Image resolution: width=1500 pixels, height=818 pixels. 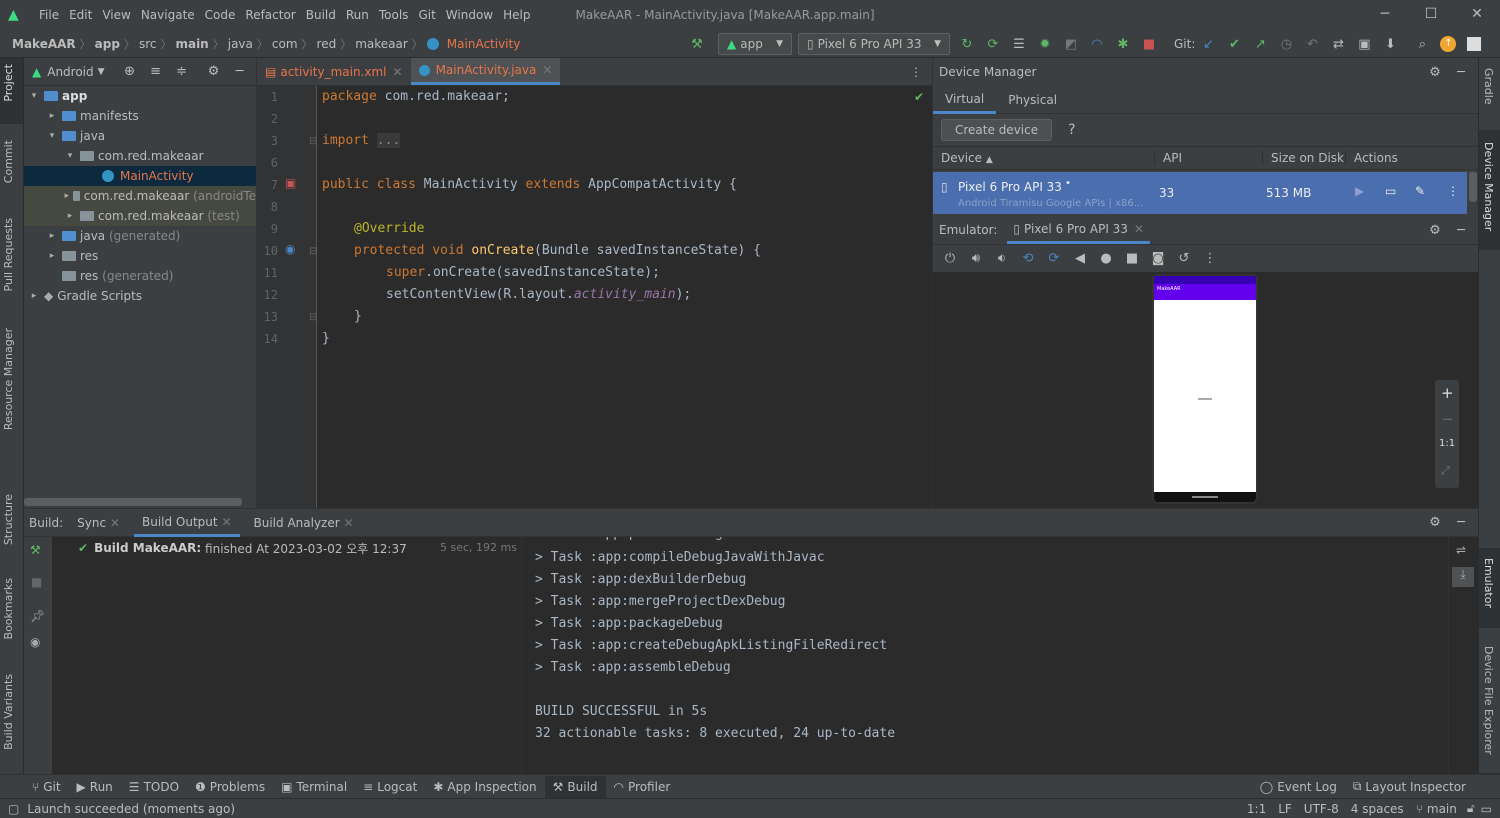 I want to click on tool-todo: ☰ TODO, so click(x=154, y=787).